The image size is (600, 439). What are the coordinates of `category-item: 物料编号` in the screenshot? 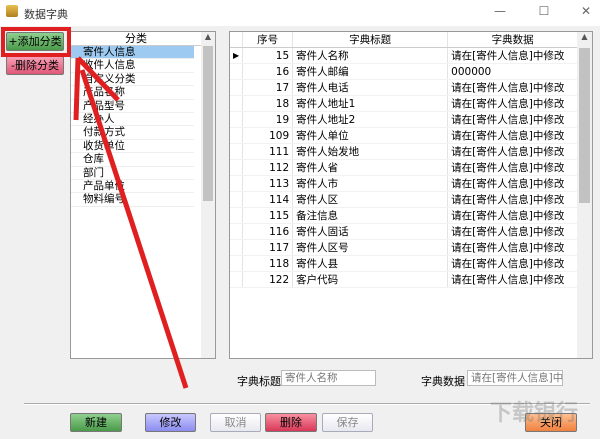 It's located at (132, 200).